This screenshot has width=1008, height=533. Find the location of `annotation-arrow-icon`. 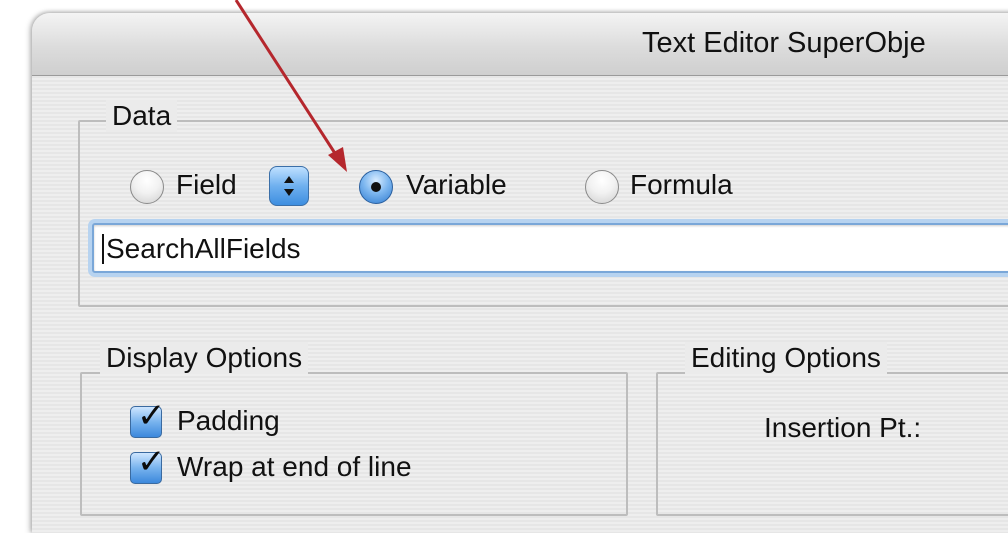

annotation-arrow-icon is located at coordinates (290, 86).